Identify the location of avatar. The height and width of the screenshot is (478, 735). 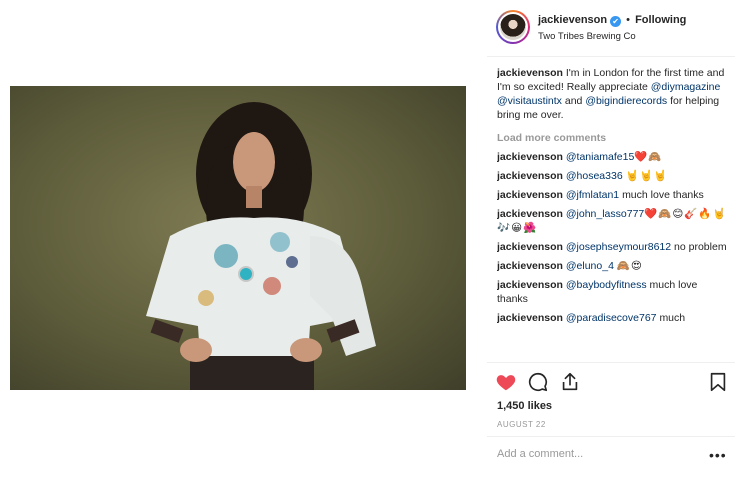
(513, 27).